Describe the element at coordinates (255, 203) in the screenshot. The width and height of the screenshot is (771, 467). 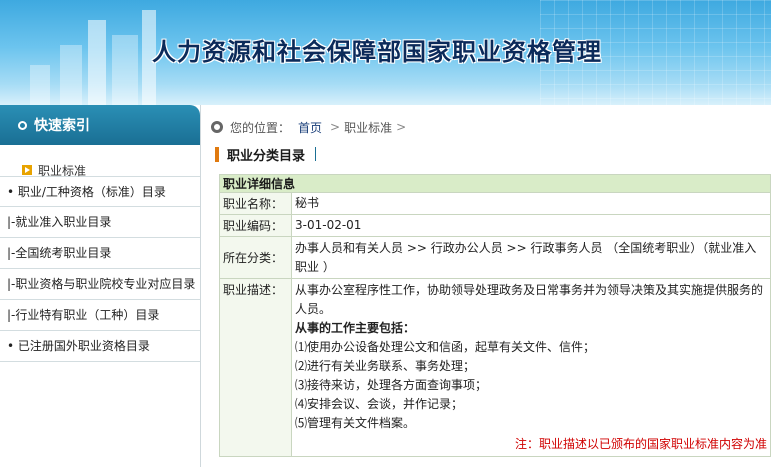
I see `name-label: 职业名称：` at that location.